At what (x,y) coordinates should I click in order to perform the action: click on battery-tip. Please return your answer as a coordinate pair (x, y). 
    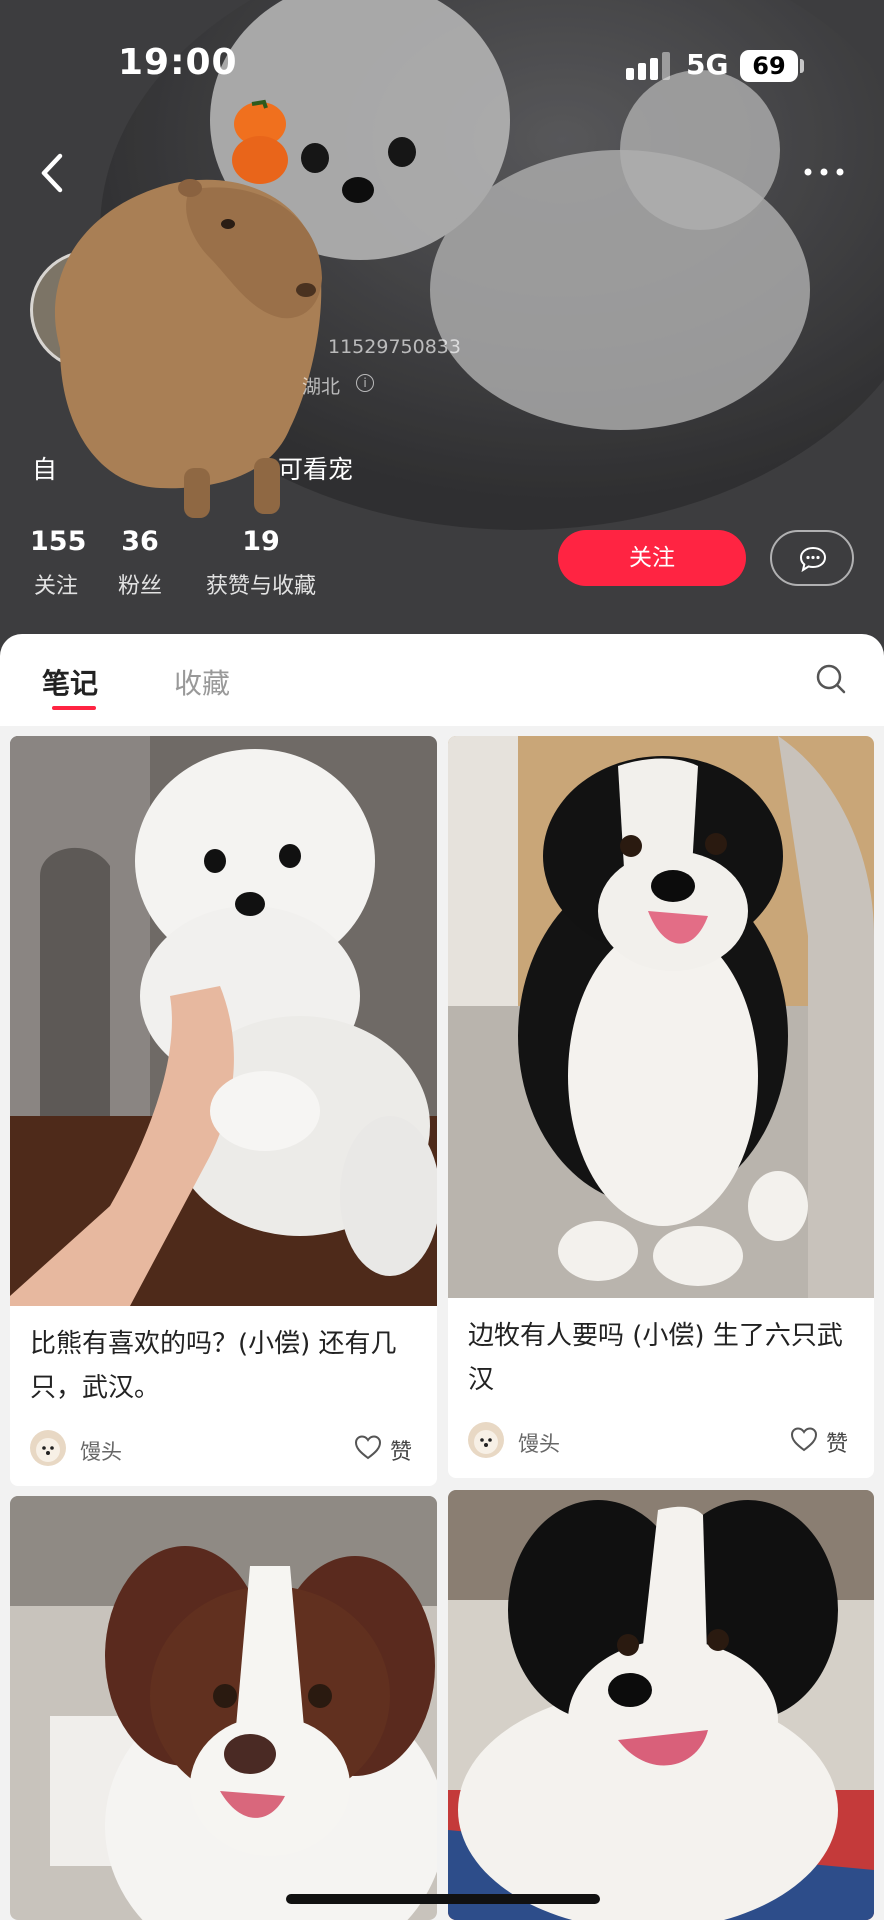
    Looking at the image, I should click on (802, 66).